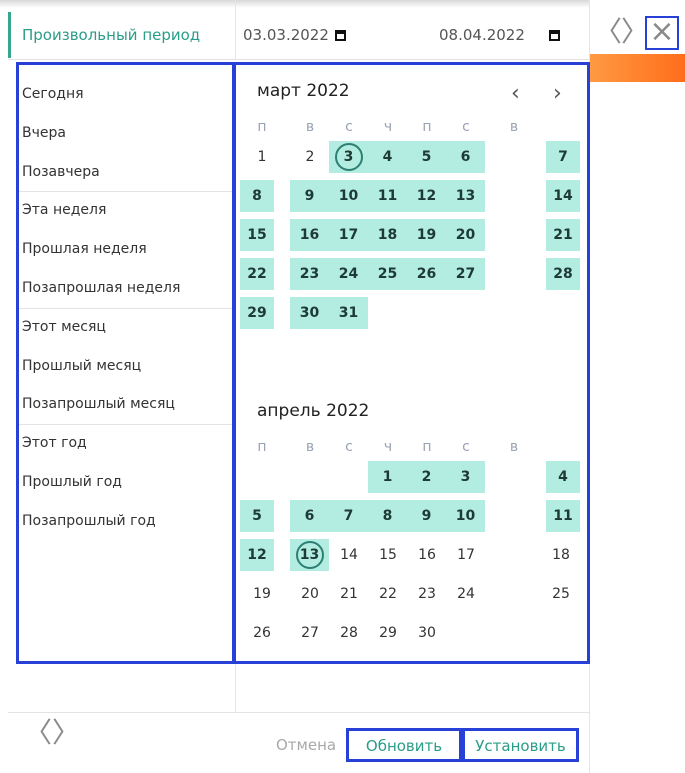 This screenshot has width=685, height=773. Describe the element at coordinates (608, 32) in the screenshot. I see `chevron-left-icon: 〈` at that location.